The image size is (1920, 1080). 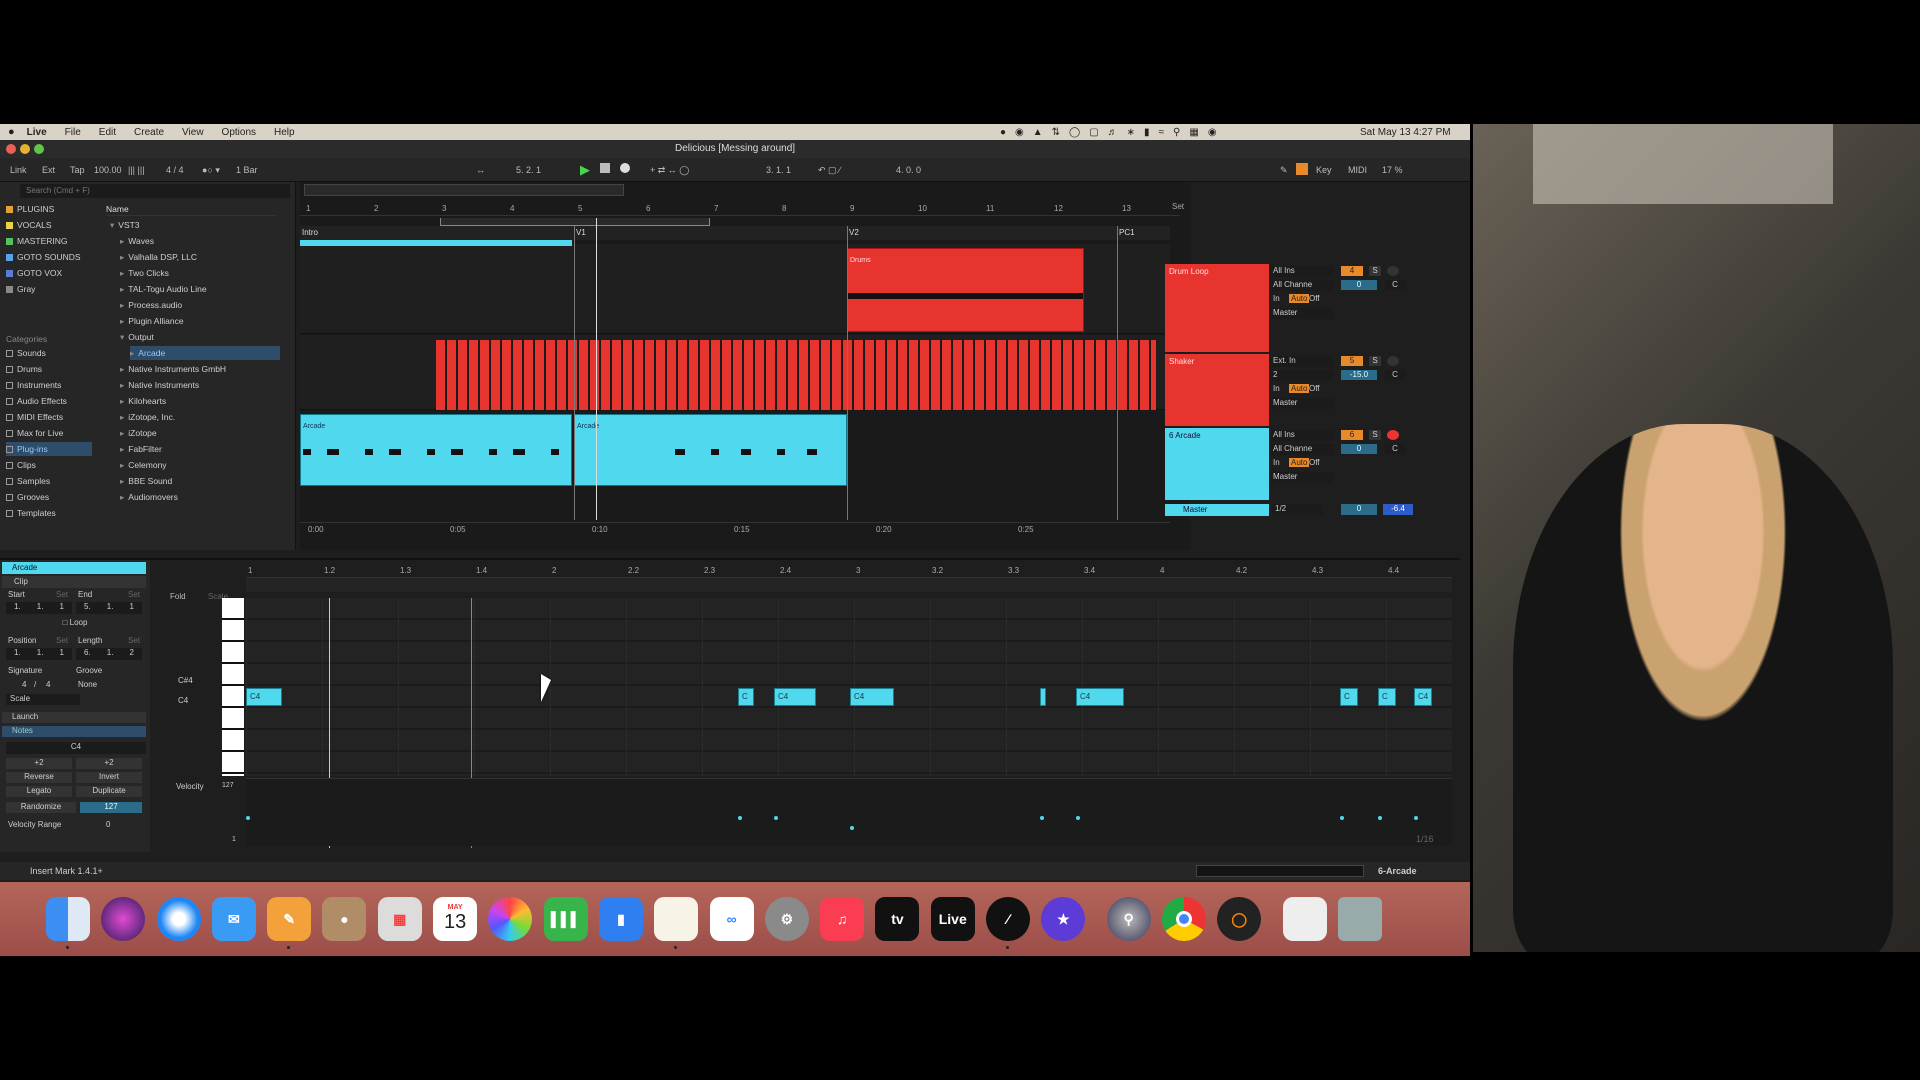 What do you see at coordinates (112, 225) in the screenshot?
I see `disclosure-triangle-icon: ▾` at bounding box center [112, 225].